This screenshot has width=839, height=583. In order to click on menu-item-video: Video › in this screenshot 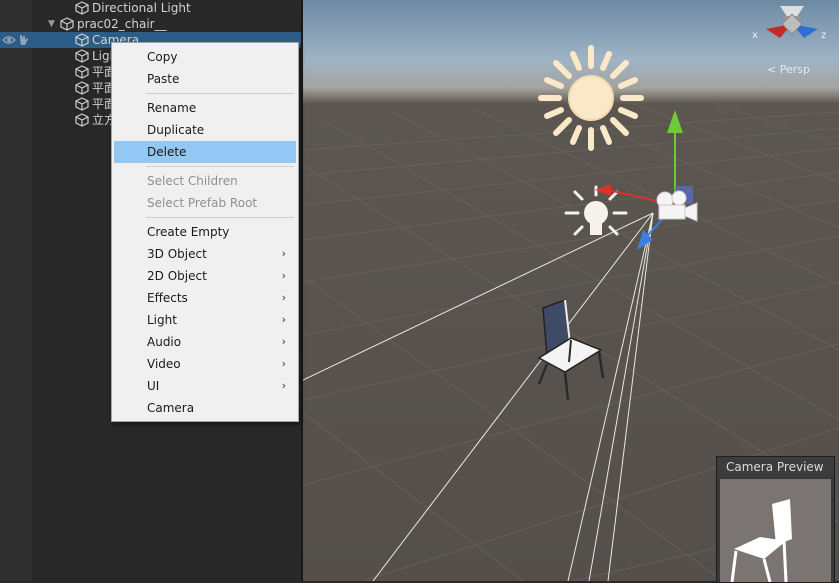, I will do `click(205, 364)`.